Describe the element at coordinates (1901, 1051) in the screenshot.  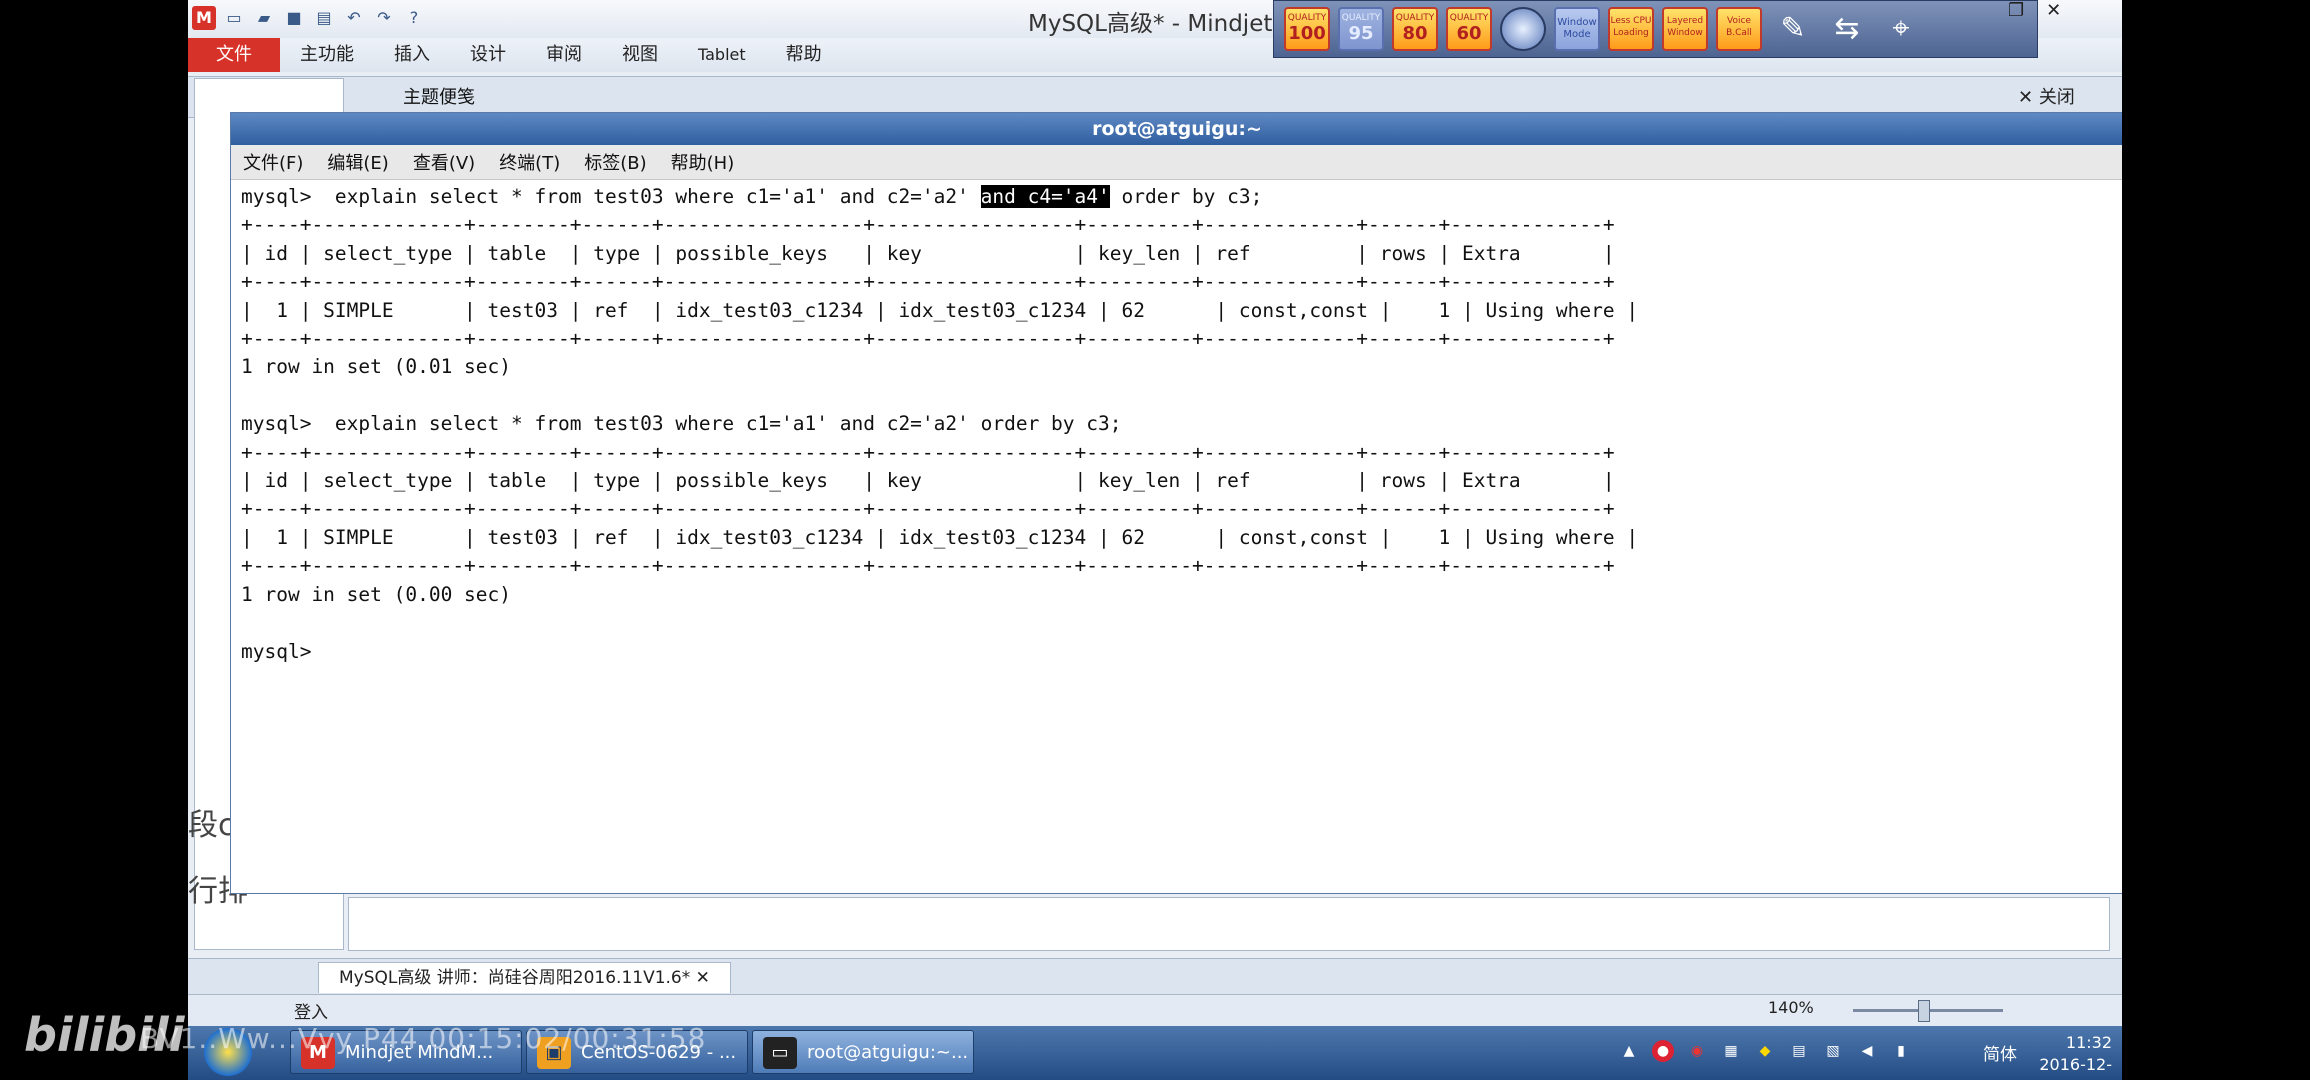
I see `network-icon: ▮` at that location.